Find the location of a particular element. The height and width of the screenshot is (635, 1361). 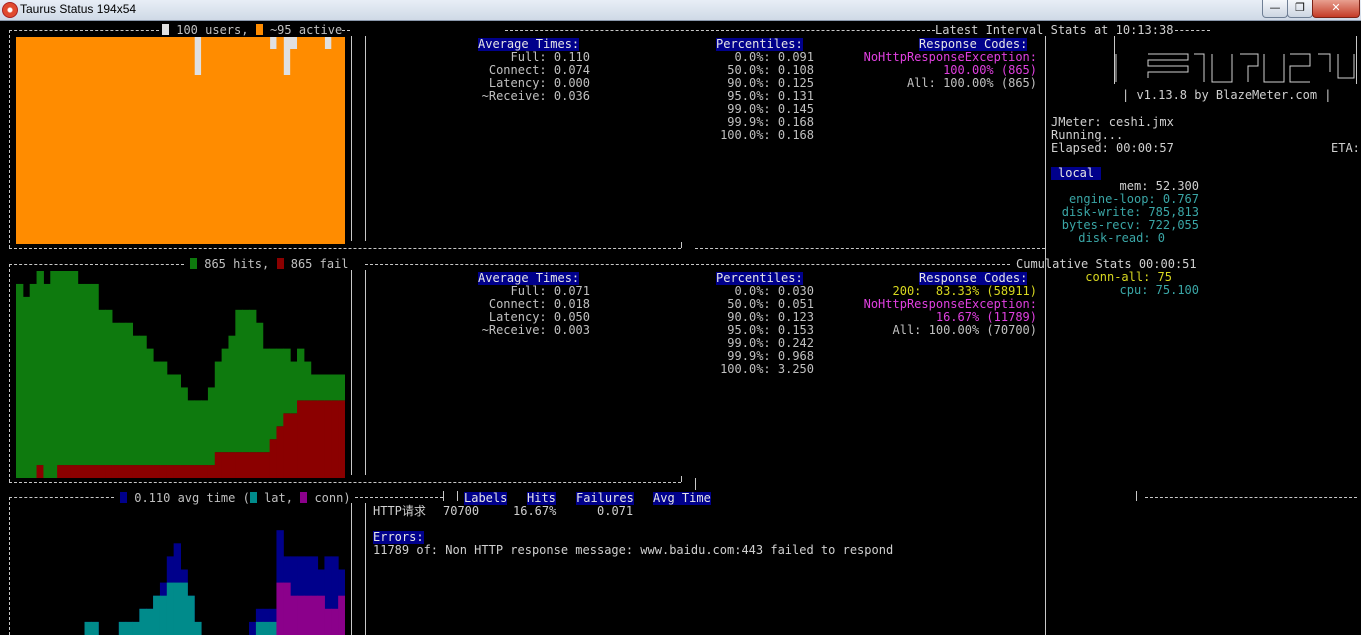

users-legend-swatch is located at coordinates (165, 29).